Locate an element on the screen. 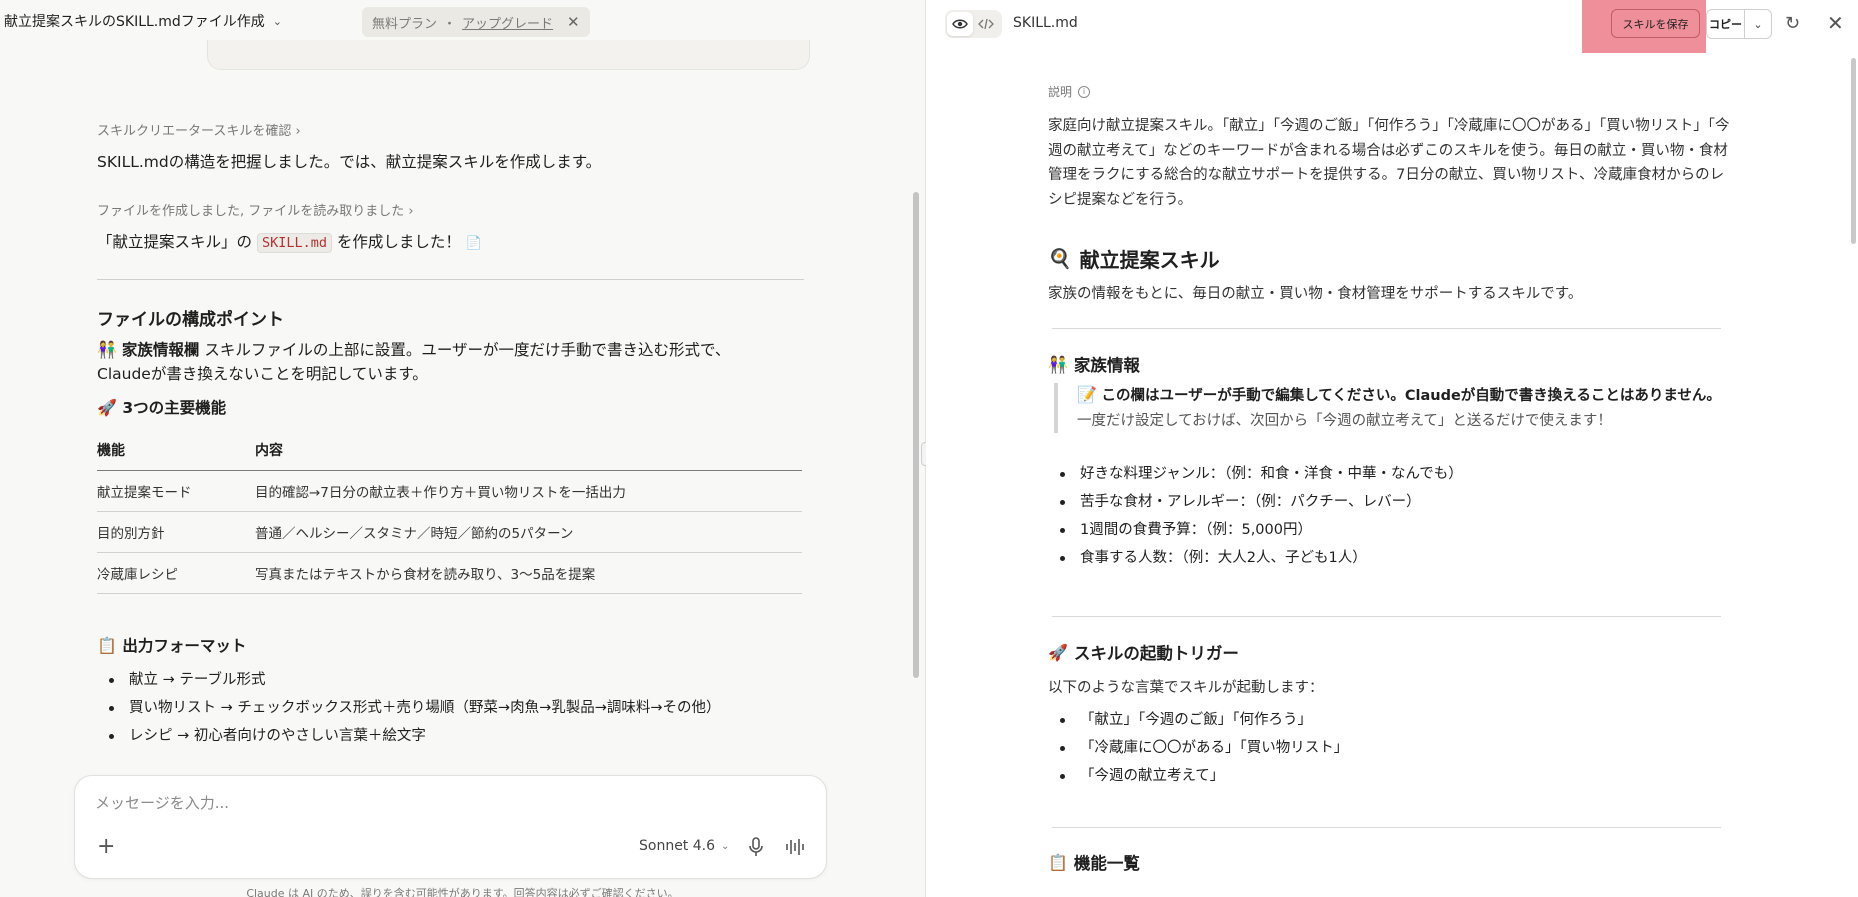  list-item: 「今週の献立考えて」 is located at coordinates (1398, 776).